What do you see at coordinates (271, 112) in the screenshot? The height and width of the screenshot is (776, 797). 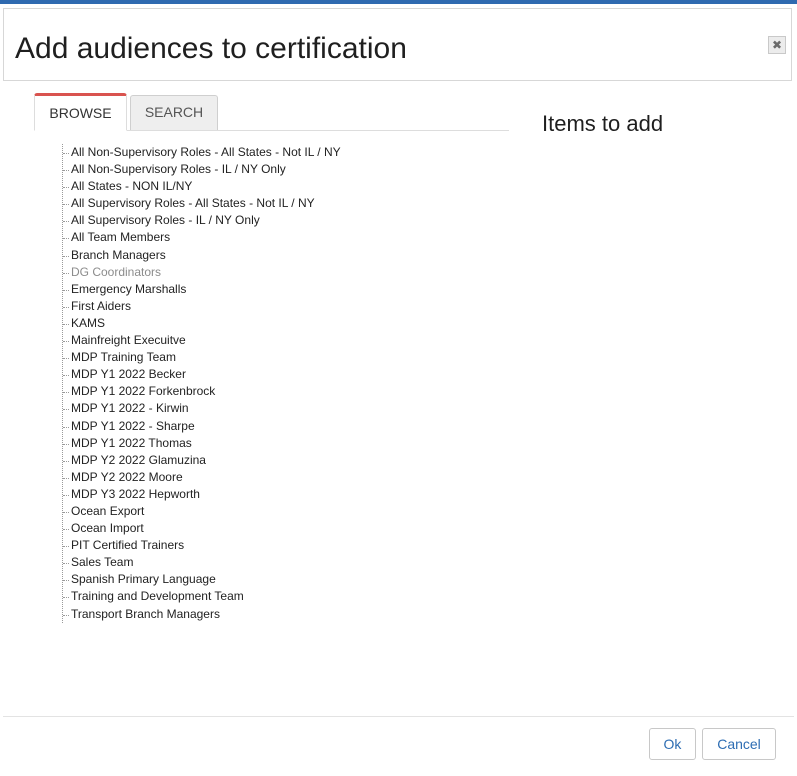 I see `tab-bar: BROWSE SEARCH` at bounding box center [271, 112].